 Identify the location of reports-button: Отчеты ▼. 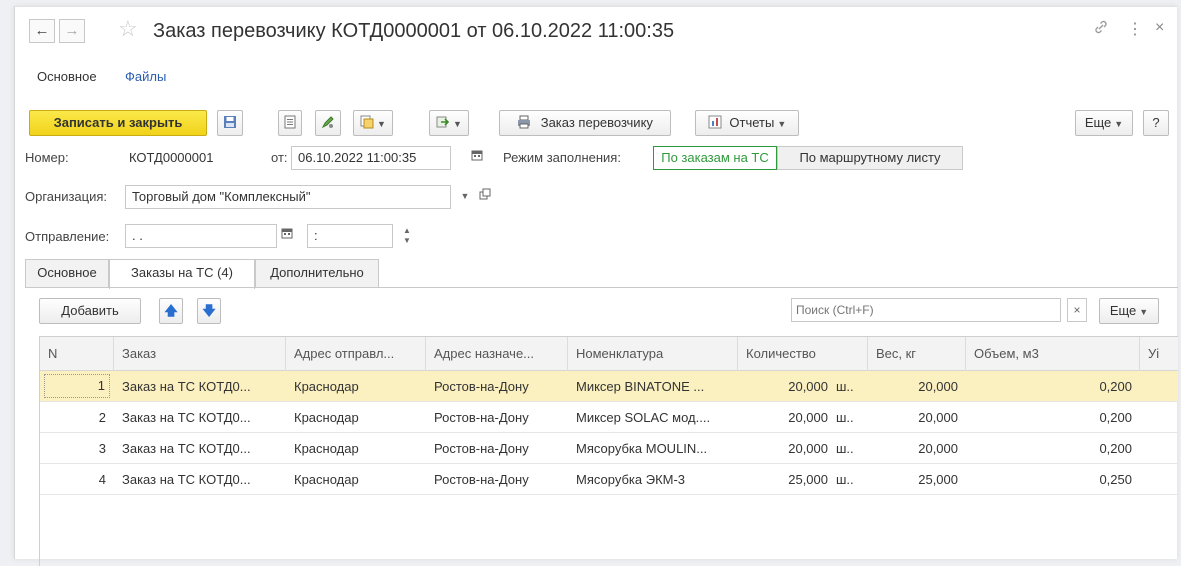
(747, 123).